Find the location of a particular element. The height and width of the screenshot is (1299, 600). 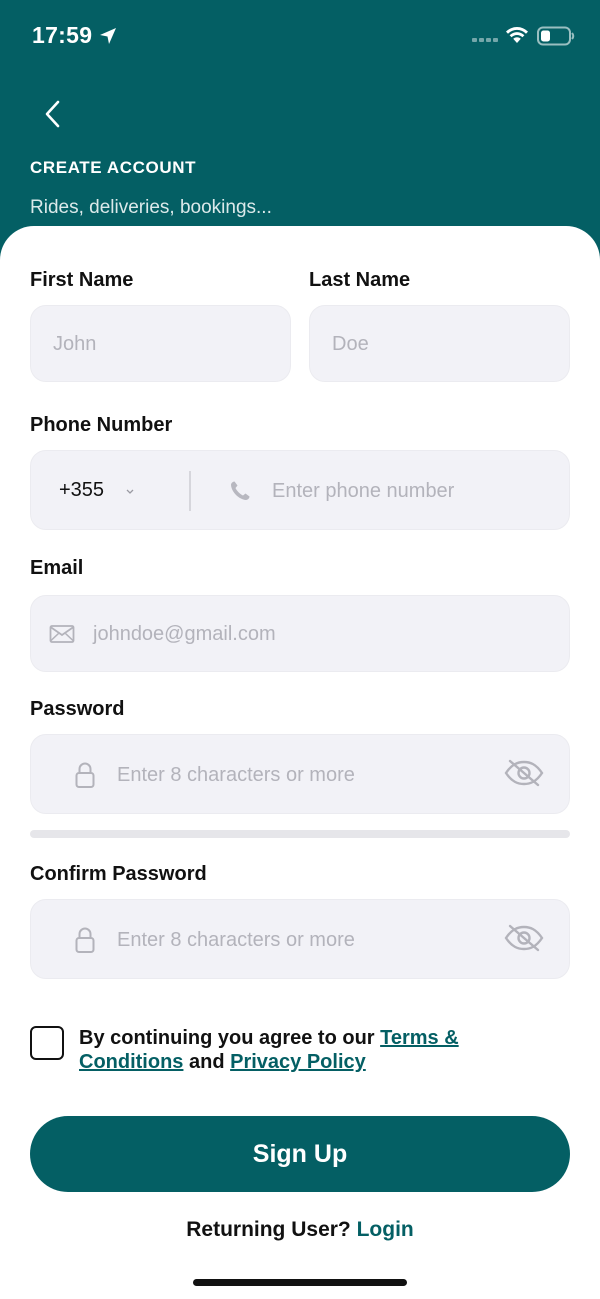

password-placeholder: Enter 8 characters or more is located at coordinates (236, 775).